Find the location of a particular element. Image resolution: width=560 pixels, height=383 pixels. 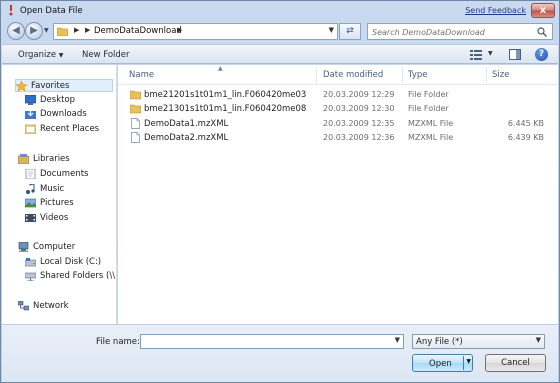

organize-label: Organize is located at coordinates (37, 55).